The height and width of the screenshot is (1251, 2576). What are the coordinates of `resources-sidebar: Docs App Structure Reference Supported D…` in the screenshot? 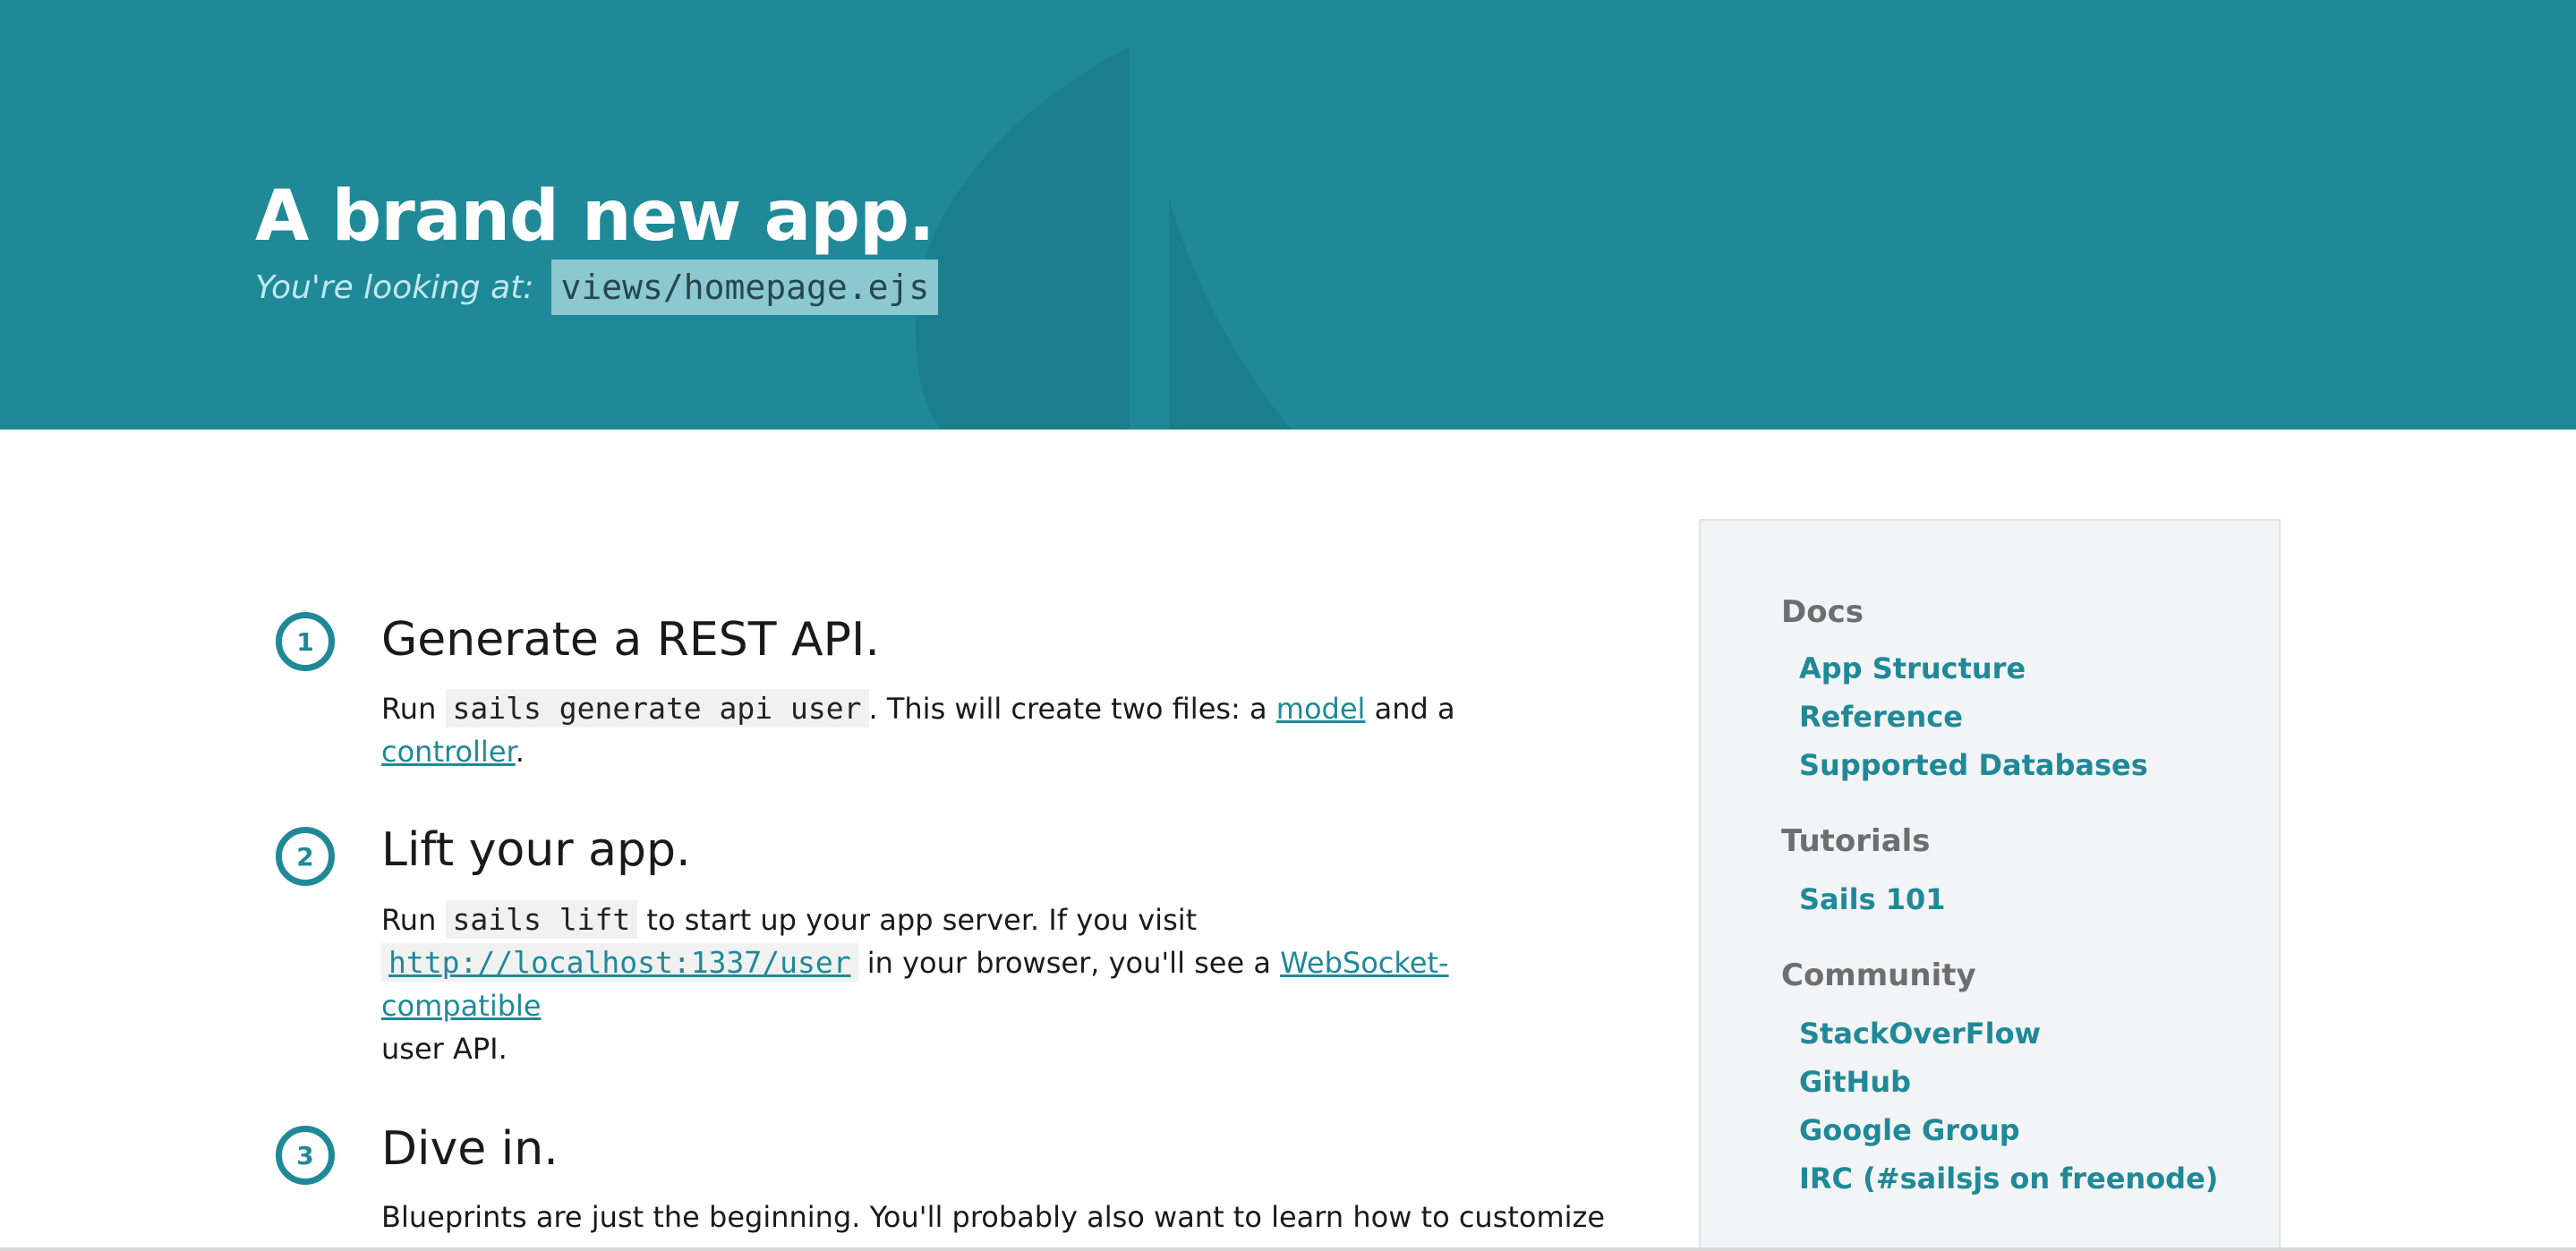 It's located at (1990, 885).